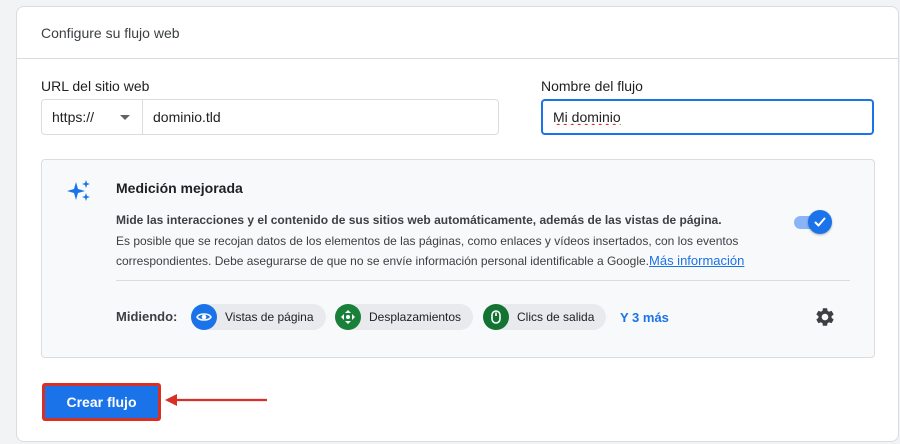  I want to click on chip-label: Vistas de página, so click(269, 317).